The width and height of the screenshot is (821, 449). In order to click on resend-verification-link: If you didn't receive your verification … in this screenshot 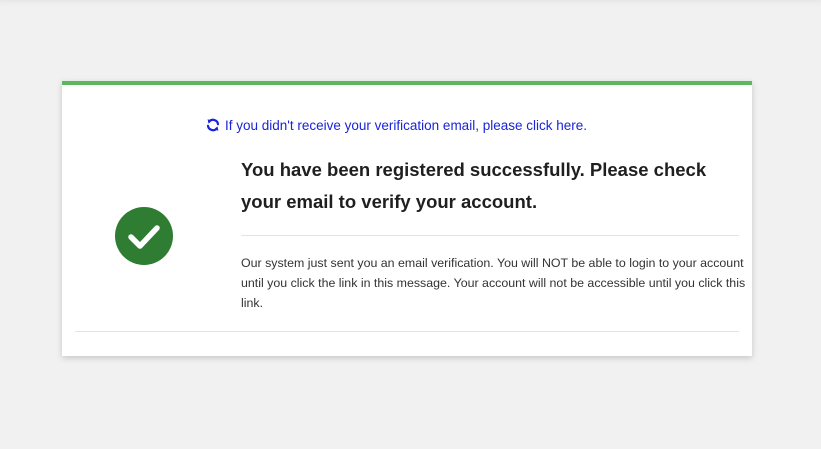, I will do `click(406, 125)`.